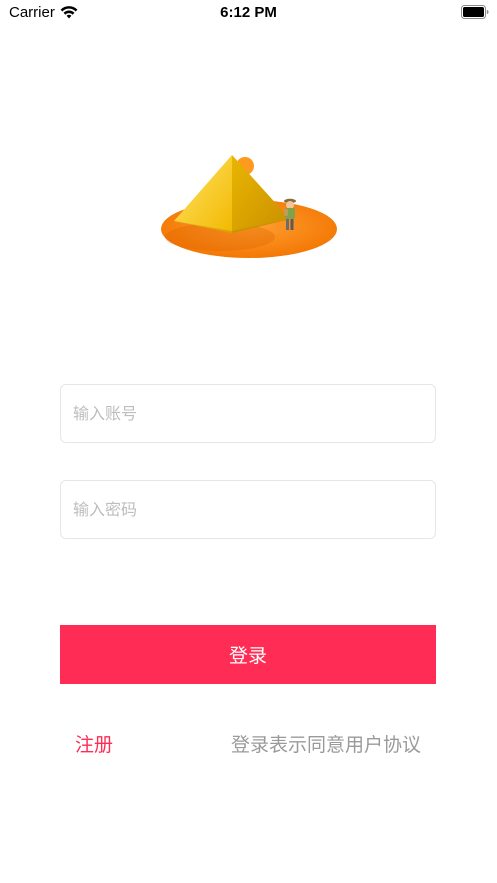  I want to click on register-link: 注册, so click(94, 743).